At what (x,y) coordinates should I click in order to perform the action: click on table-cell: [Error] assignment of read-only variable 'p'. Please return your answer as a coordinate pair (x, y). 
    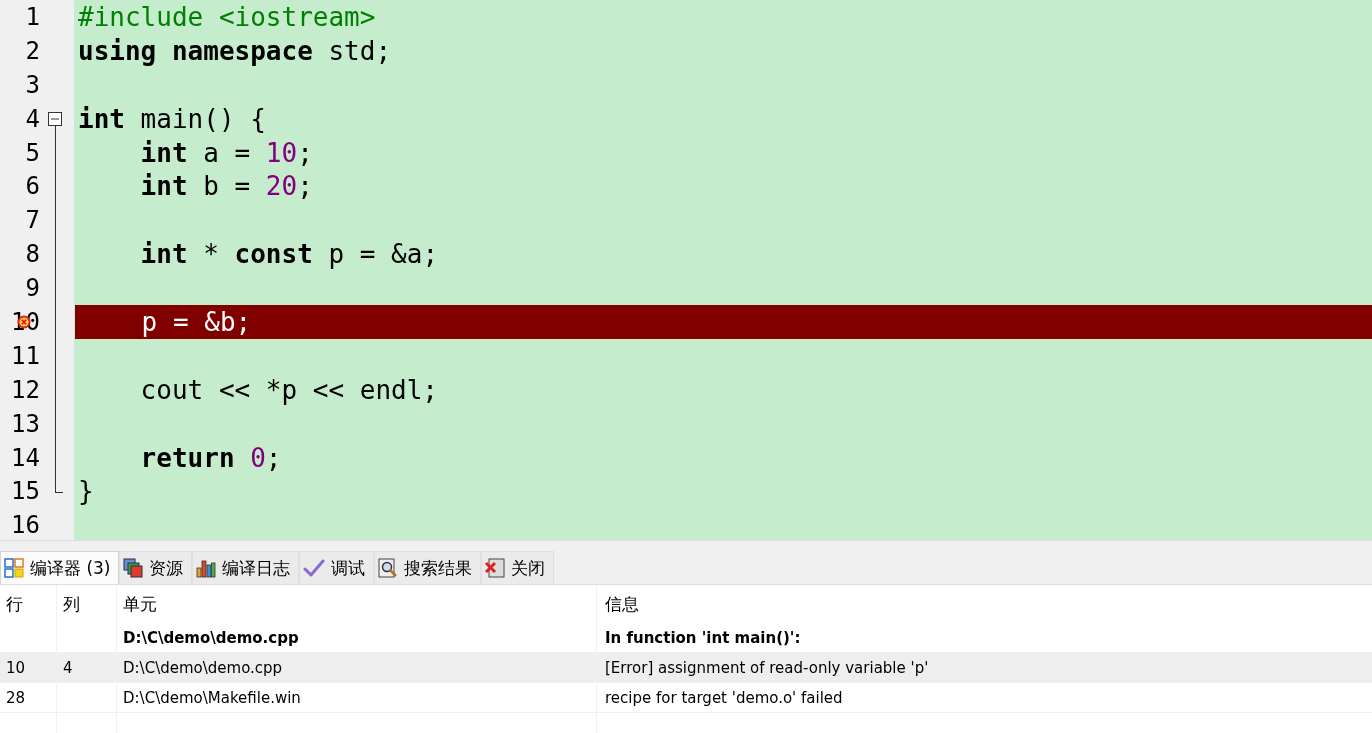
    Looking at the image, I should click on (767, 667).